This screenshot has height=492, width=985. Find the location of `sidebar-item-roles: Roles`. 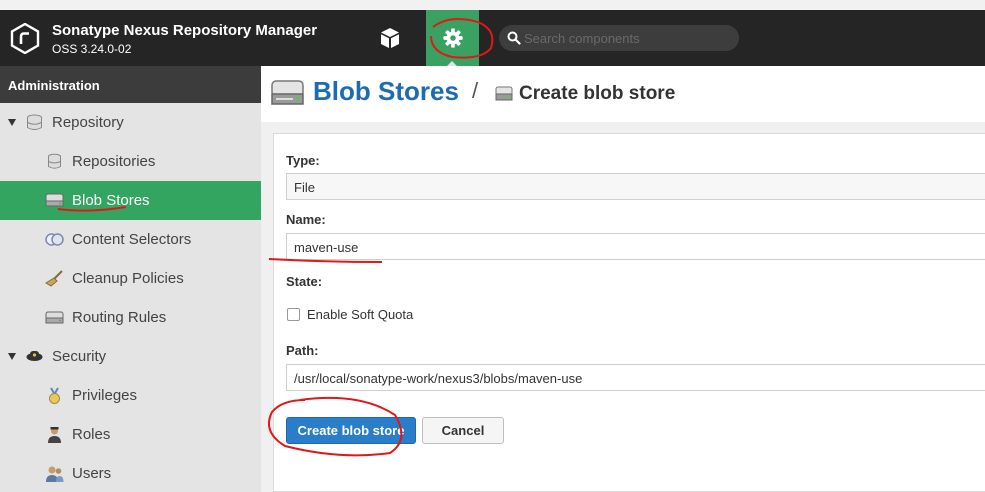

sidebar-item-roles: Roles is located at coordinates (130, 434).